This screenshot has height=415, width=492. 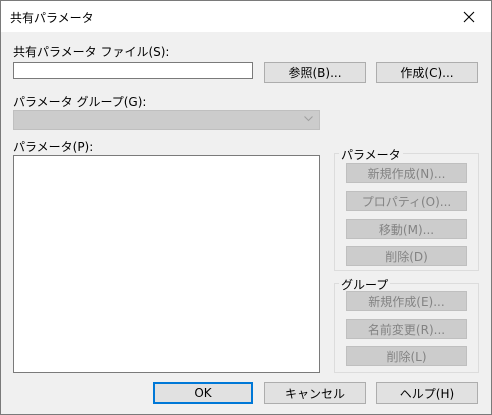 I want to click on parameter-group-label: パラメータ グループ(G):, so click(x=80, y=102).